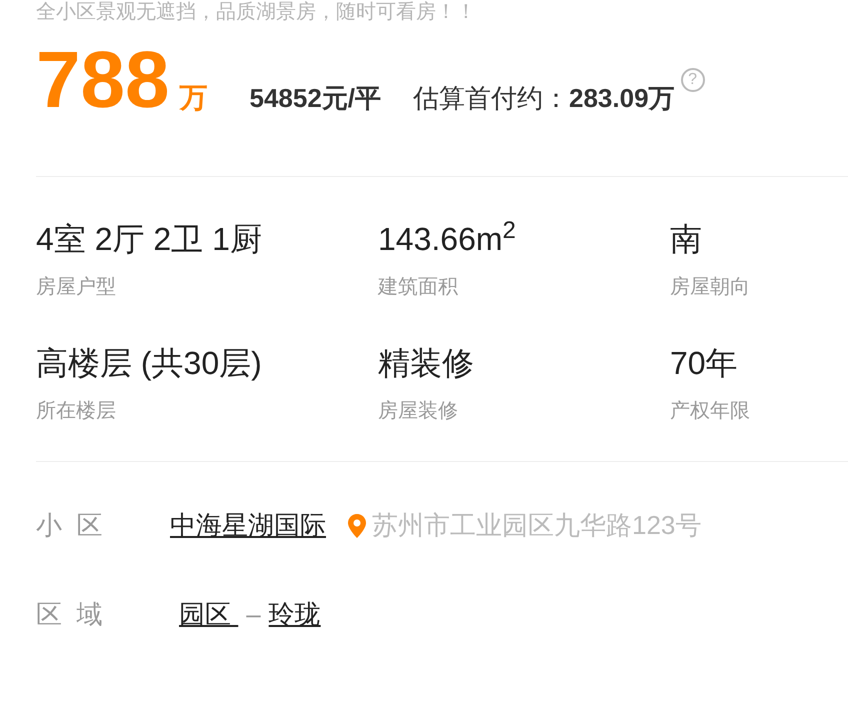  What do you see at coordinates (418, 287) in the screenshot?
I see `attribute-label: 建筑面积` at bounding box center [418, 287].